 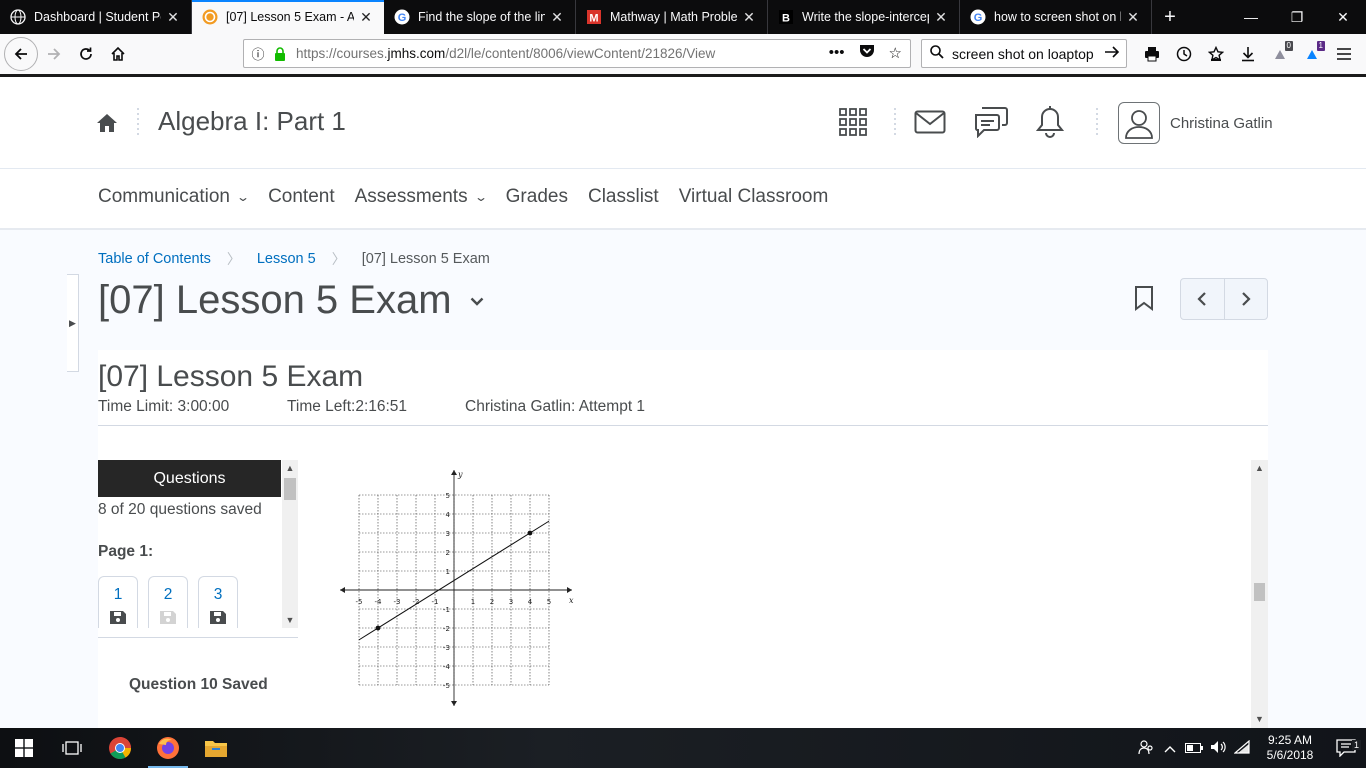 What do you see at coordinates (72, 748) in the screenshot?
I see `task-view-button` at bounding box center [72, 748].